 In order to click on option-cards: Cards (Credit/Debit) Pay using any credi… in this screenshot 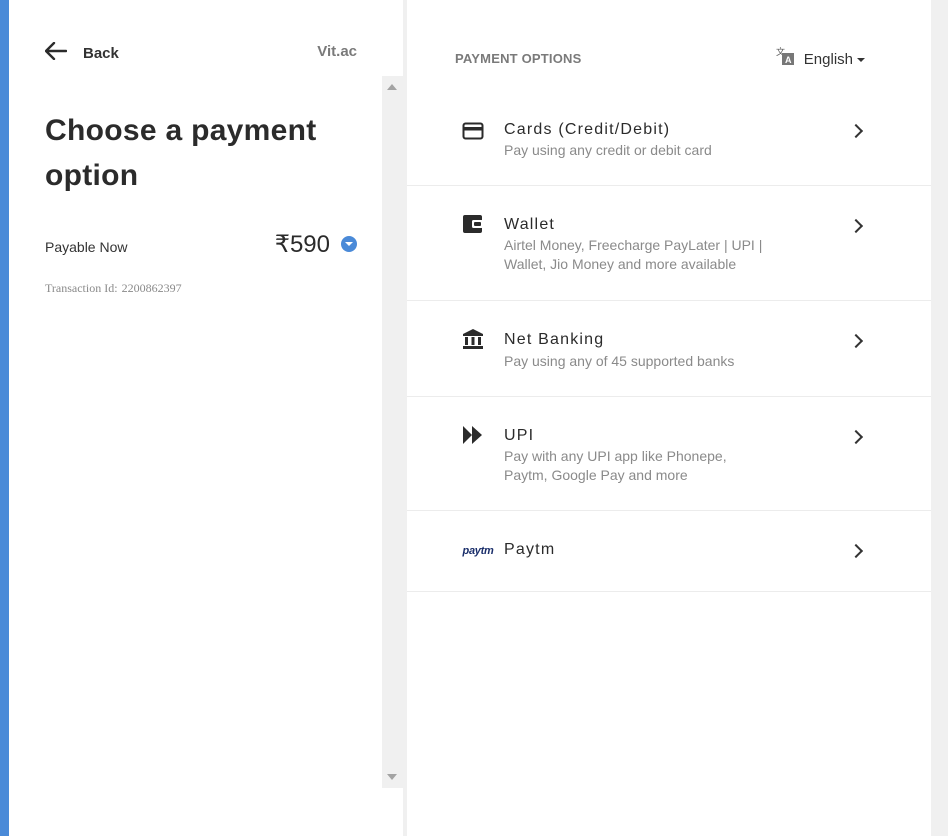, I will do `click(669, 141)`.